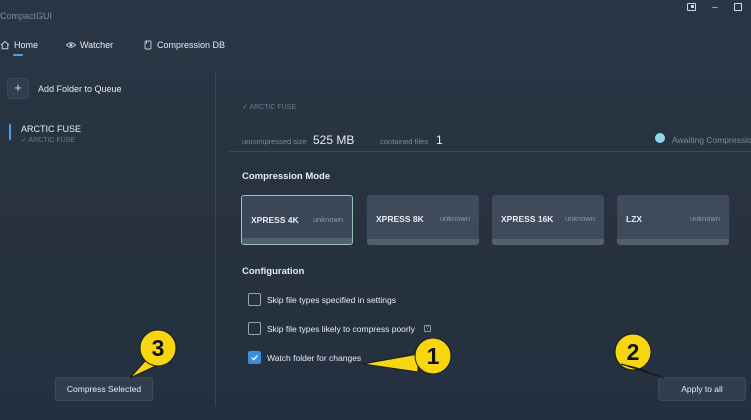 The image size is (751, 420). Describe the element at coordinates (331, 299) in the screenshot. I see `skip-settings-label: Skip file types specified in settings` at that location.